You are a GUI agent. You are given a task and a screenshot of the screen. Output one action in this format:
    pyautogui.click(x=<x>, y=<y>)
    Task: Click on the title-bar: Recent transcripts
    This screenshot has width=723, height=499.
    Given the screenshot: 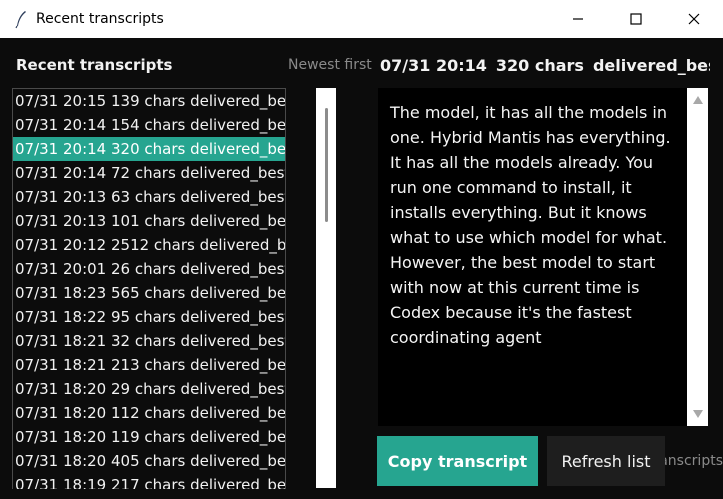 What is the action you would take?
    pyautogui.click(x=361, y=19)
    